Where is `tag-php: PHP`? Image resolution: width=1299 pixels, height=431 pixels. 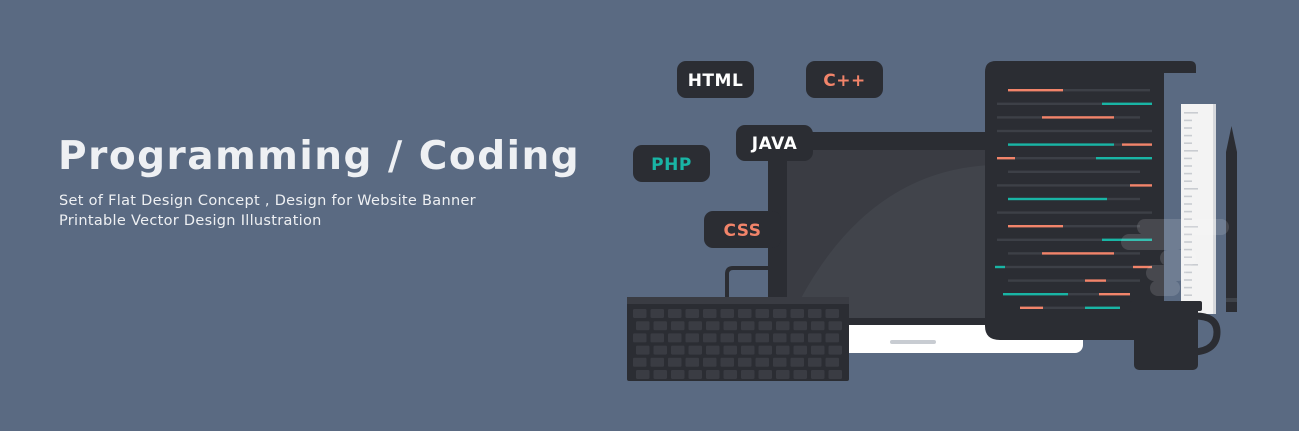
tag-php: PHP is located at coordinates (671, 163).